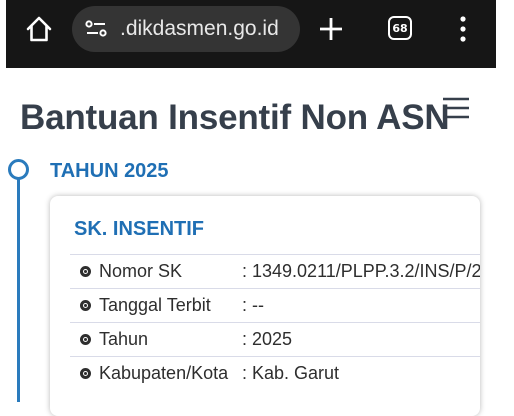 The image size is (514, 416). I want to click on row-label: Tahun, so click(124, 339).